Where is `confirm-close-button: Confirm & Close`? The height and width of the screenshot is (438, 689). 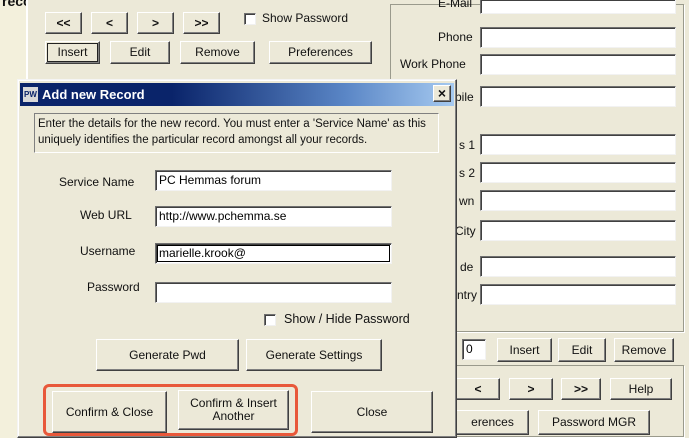 confirm-close-button: Confirm & Close is located at coordinates (109, 412).